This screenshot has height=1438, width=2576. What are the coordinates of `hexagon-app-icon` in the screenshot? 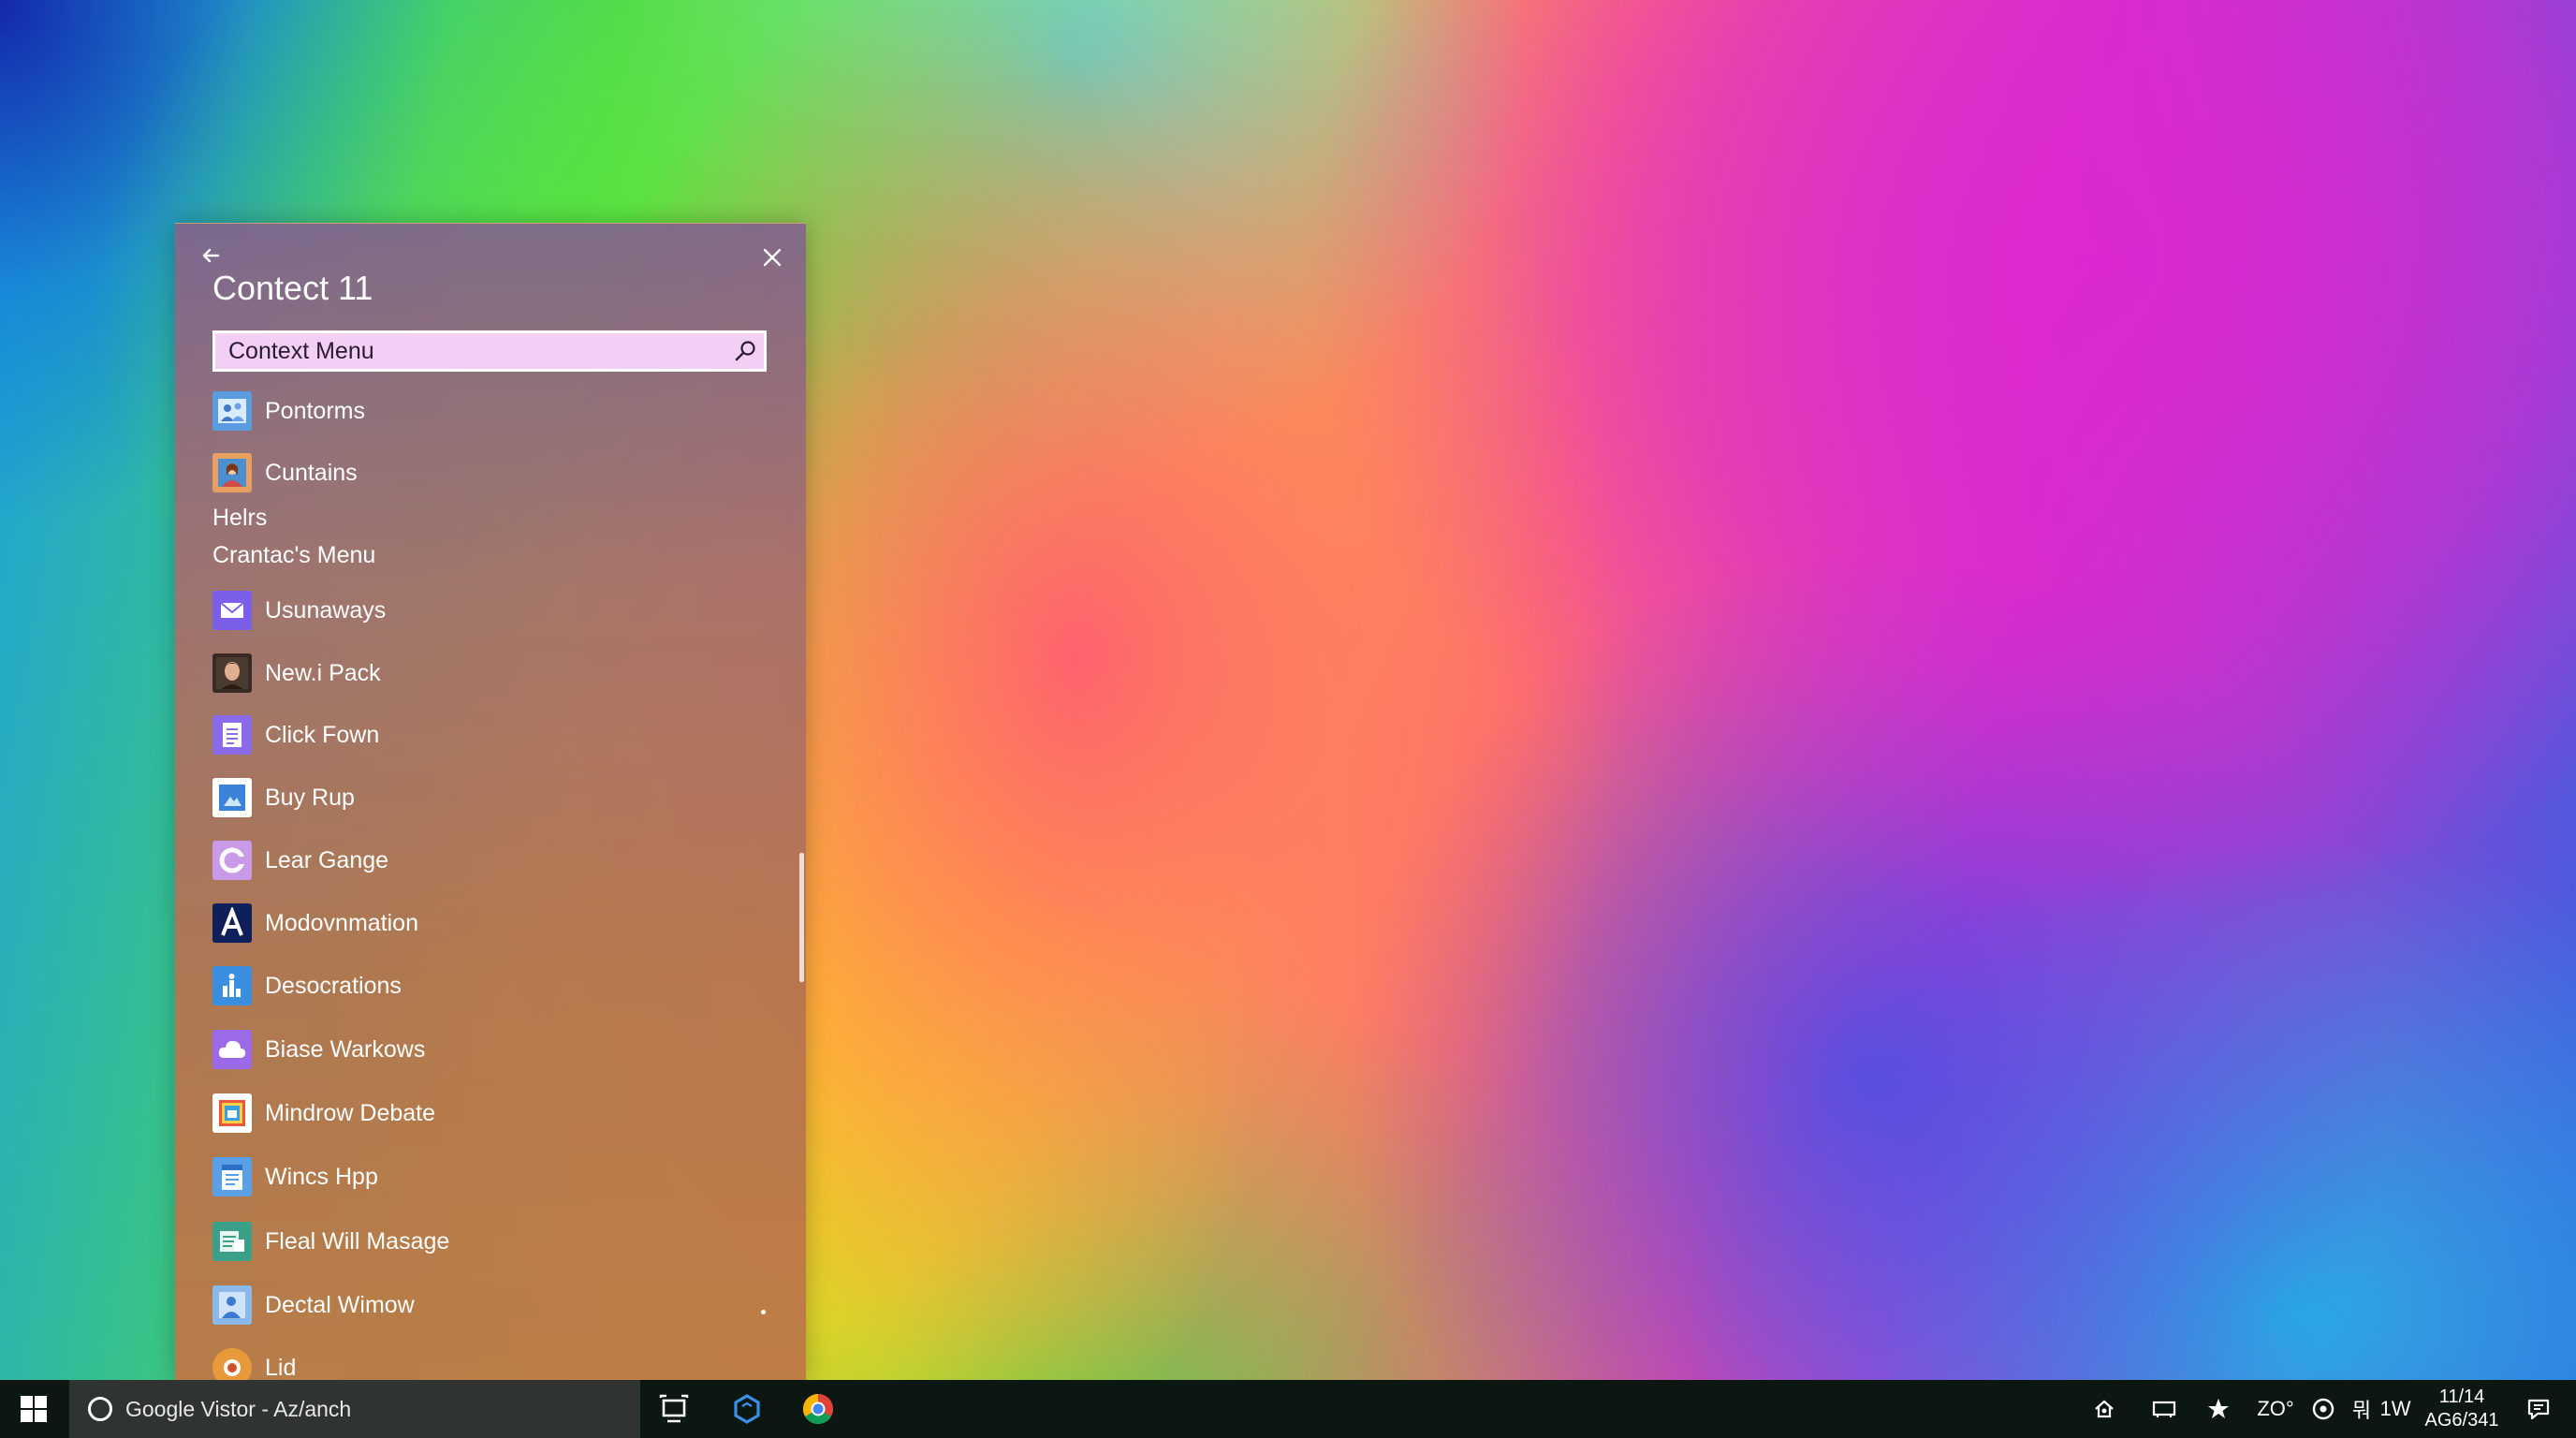 It's located at (747, 1409).